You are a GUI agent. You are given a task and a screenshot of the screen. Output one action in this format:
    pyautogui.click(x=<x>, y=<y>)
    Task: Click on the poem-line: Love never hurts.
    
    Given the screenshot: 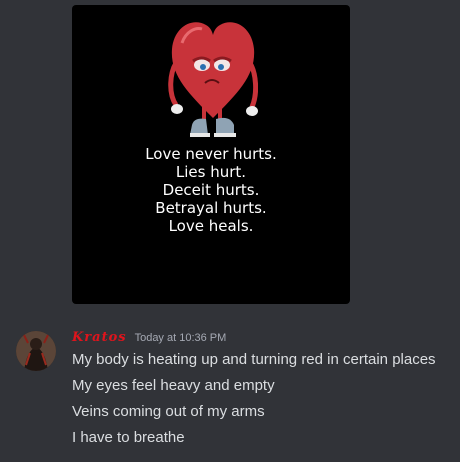 What is the action you would take?
    pyautogui.click(x=211, y=154)
    